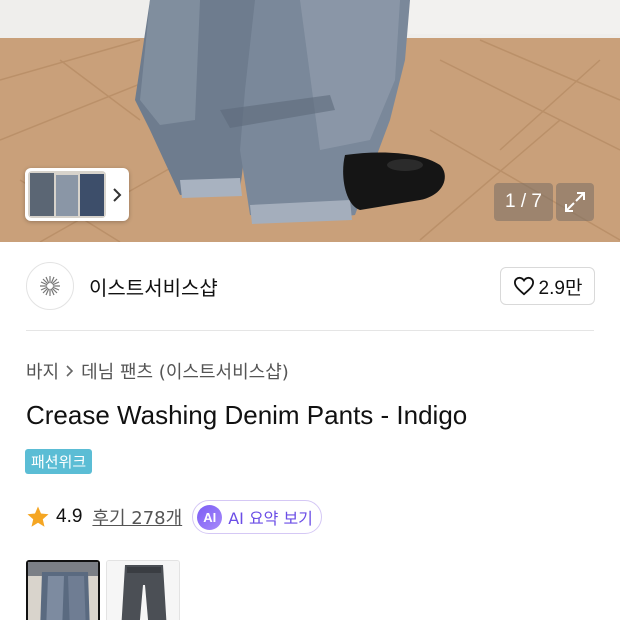 This screenshot has height=620, width=620. What do you see at coordinates (523, 286) in the screenshot?
I see `heart-icon` at bounding box center [523, 286].